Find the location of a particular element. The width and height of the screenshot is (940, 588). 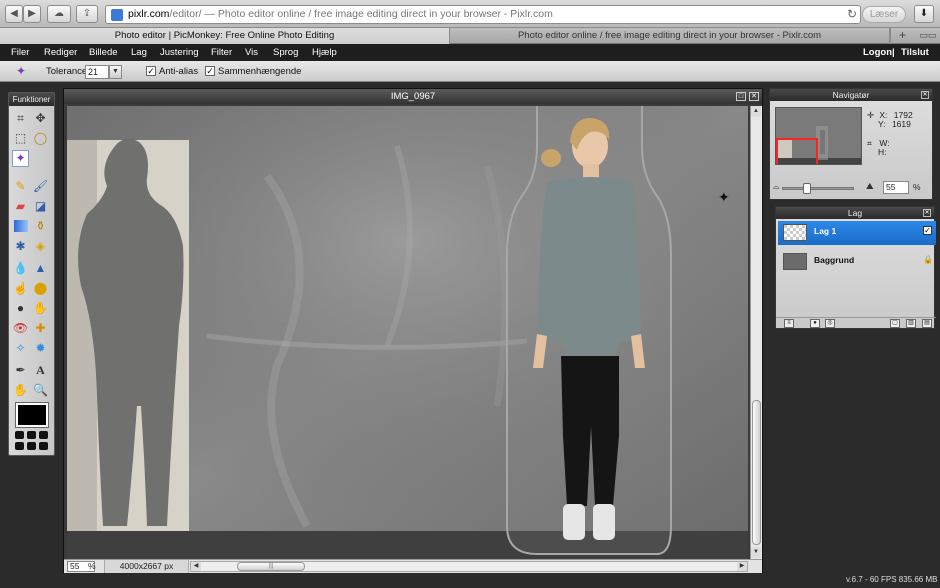

layer-visibility-checkbox: ✓ is located at coordinates (927, 230).